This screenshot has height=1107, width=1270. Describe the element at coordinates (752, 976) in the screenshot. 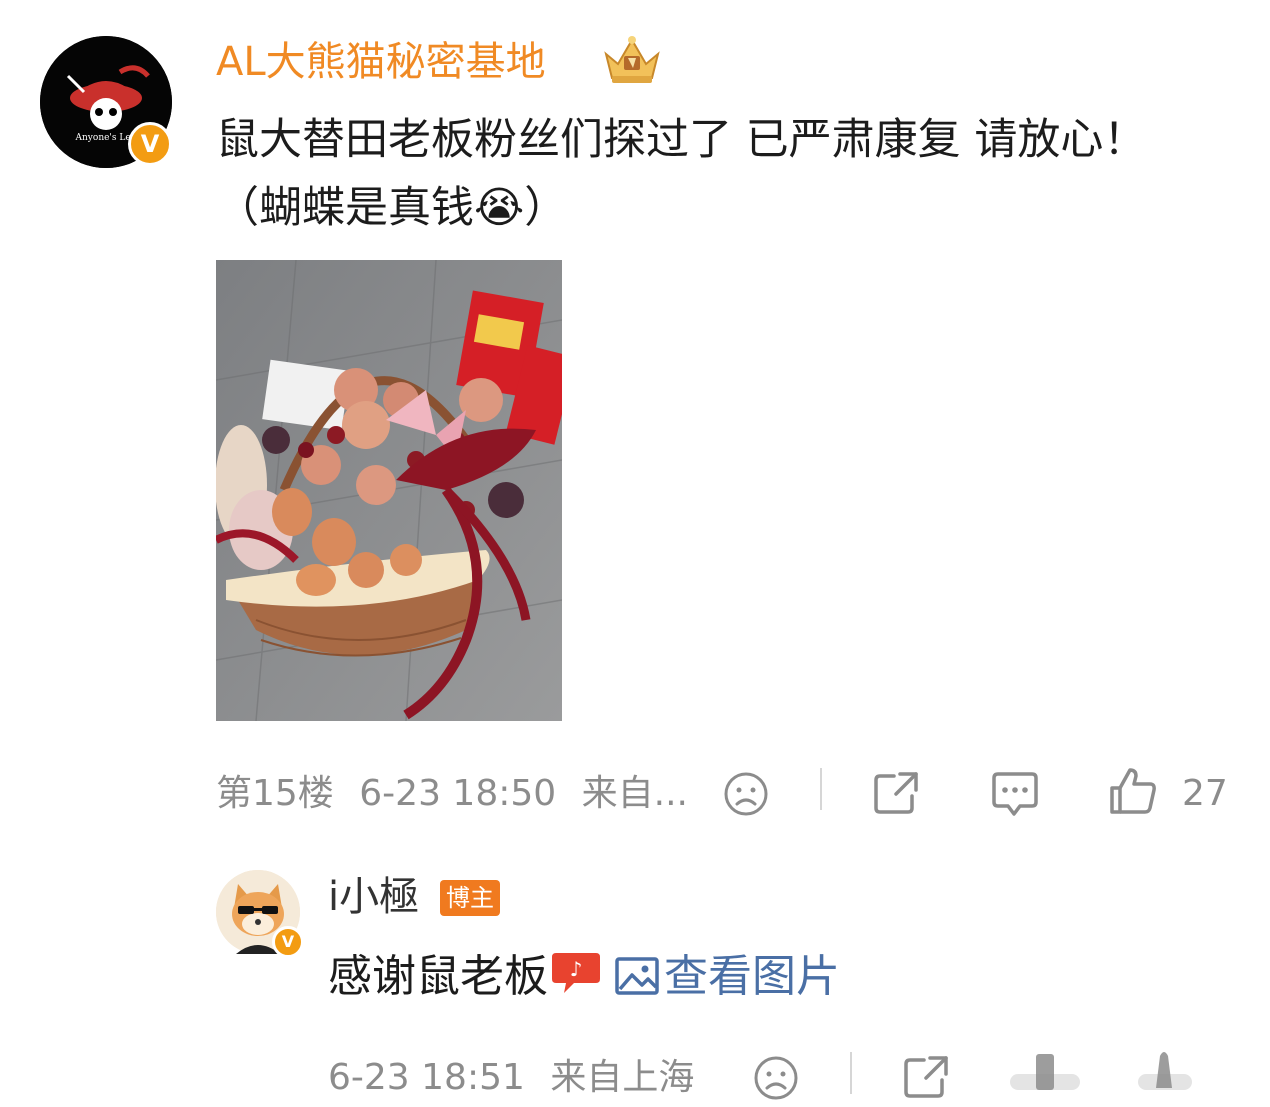

I see `view-image-label: 查看图片` at that location.